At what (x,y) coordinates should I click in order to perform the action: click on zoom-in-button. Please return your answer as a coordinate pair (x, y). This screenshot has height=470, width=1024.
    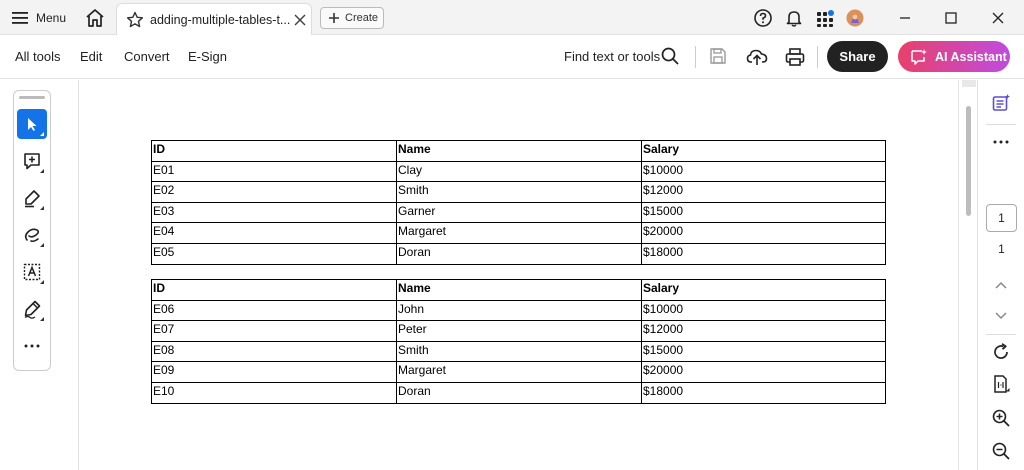
    Looking at the image, I should click on (1001, 418).